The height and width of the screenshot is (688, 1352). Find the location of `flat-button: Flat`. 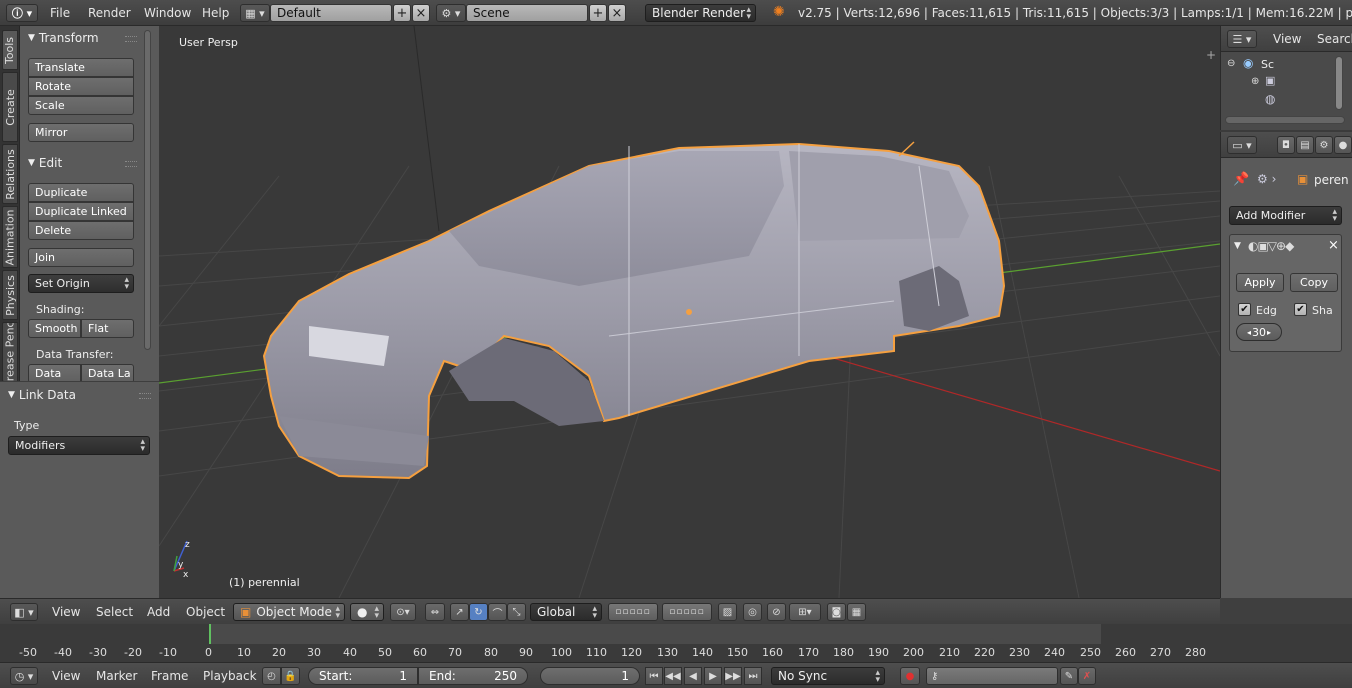

flat-button: Flat is located at coordinates (107, 328).